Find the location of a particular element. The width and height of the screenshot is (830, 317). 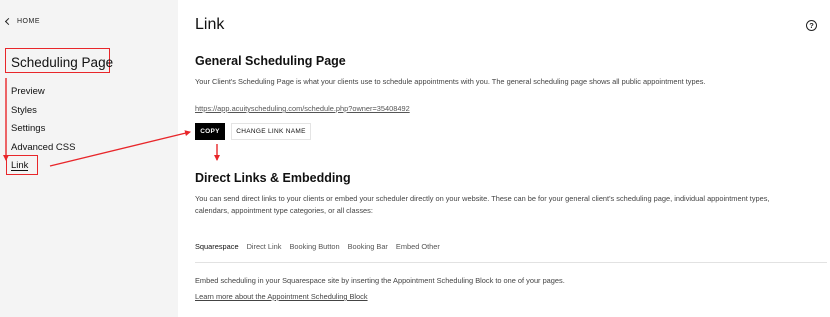

tab-booking-bar: Booking Bar is located at coordinates (368, 246).